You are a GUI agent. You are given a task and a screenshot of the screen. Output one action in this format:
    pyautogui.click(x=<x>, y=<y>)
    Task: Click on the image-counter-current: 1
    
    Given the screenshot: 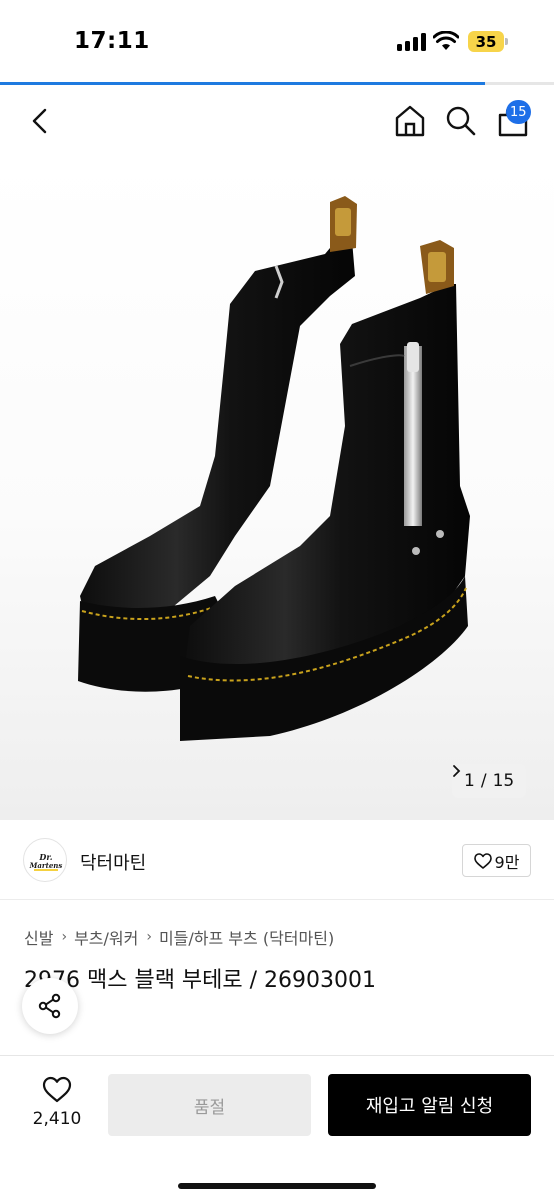 What is the action you would take?
    pyautogui.click(x=469, y=781)
    